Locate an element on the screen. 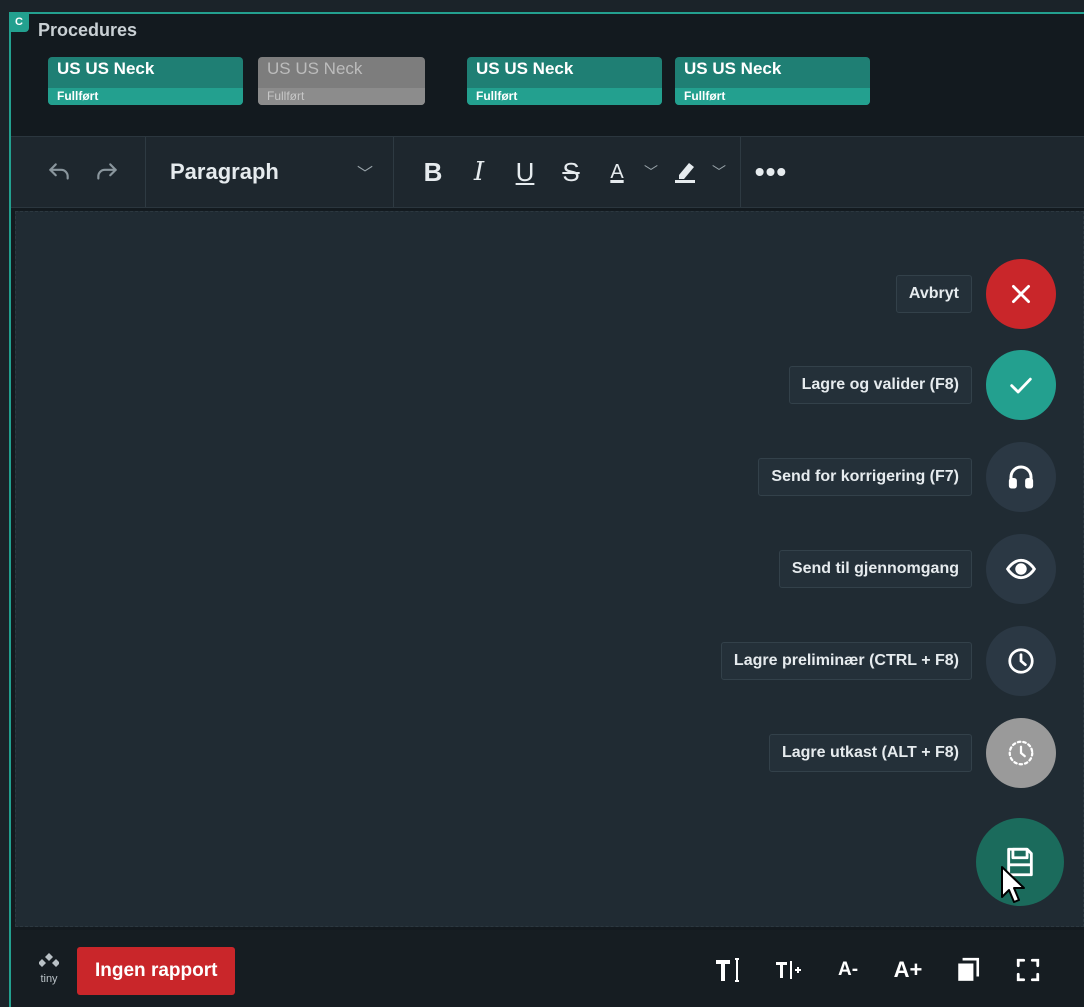 This screenshot has width=1084, height=1007. strikethrough-button: S is located at coordinates (571, 172).